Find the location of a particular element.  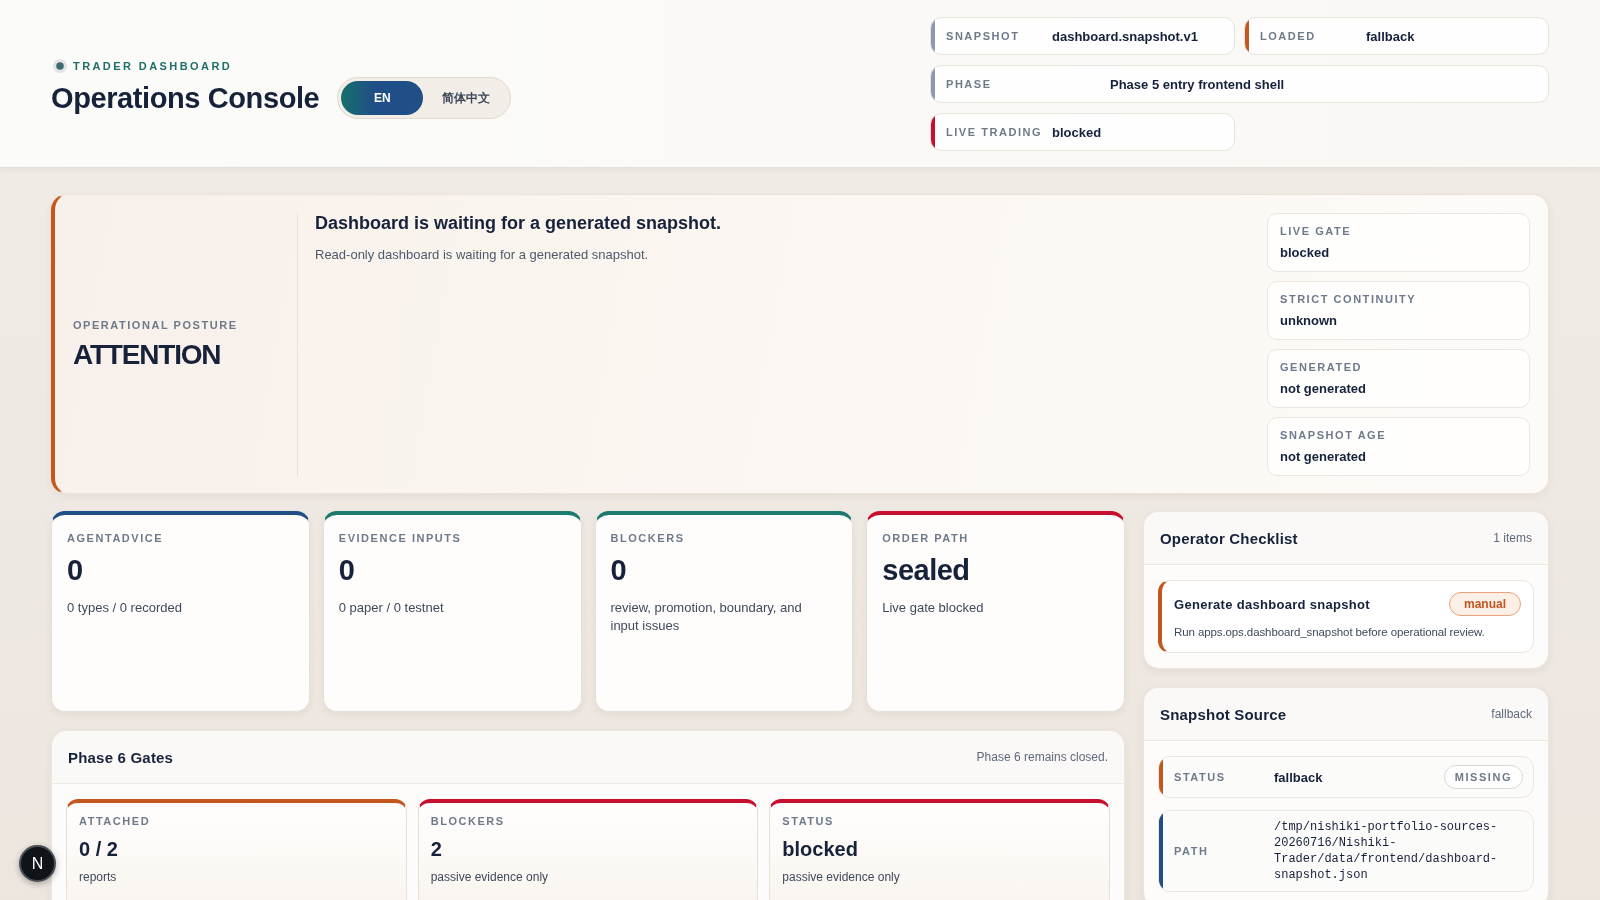

metric-value: sealed is located at coordinates (926, 570).